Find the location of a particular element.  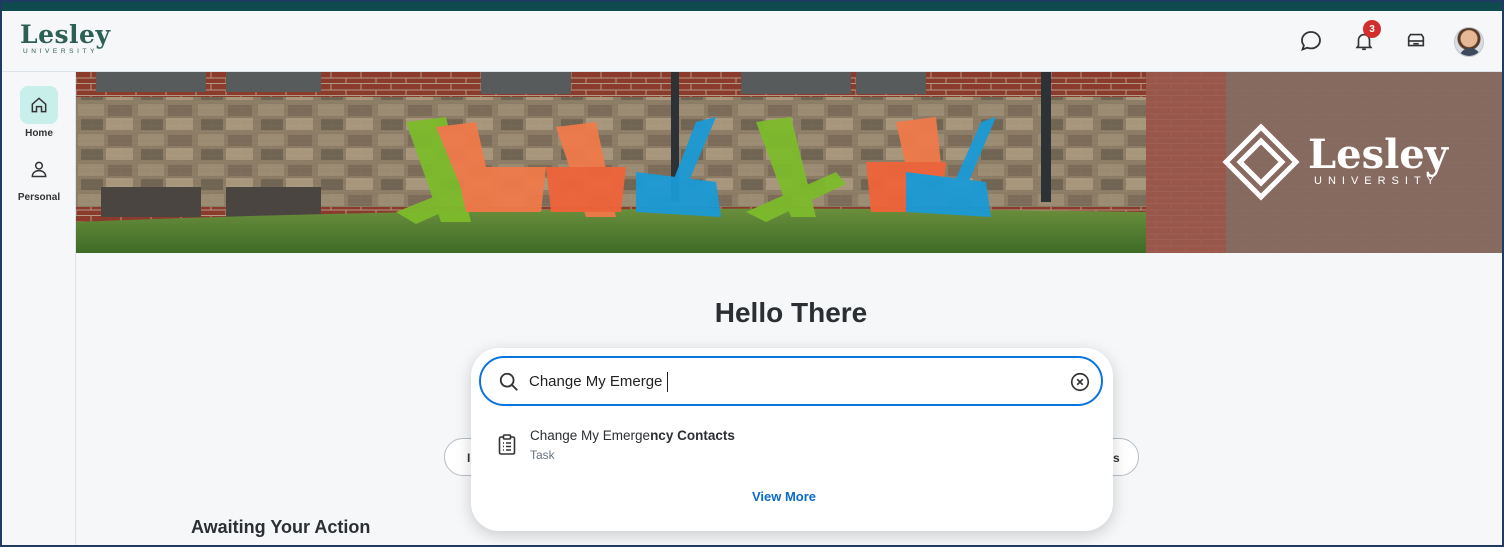

search-input is located at coordinates (789, 381).